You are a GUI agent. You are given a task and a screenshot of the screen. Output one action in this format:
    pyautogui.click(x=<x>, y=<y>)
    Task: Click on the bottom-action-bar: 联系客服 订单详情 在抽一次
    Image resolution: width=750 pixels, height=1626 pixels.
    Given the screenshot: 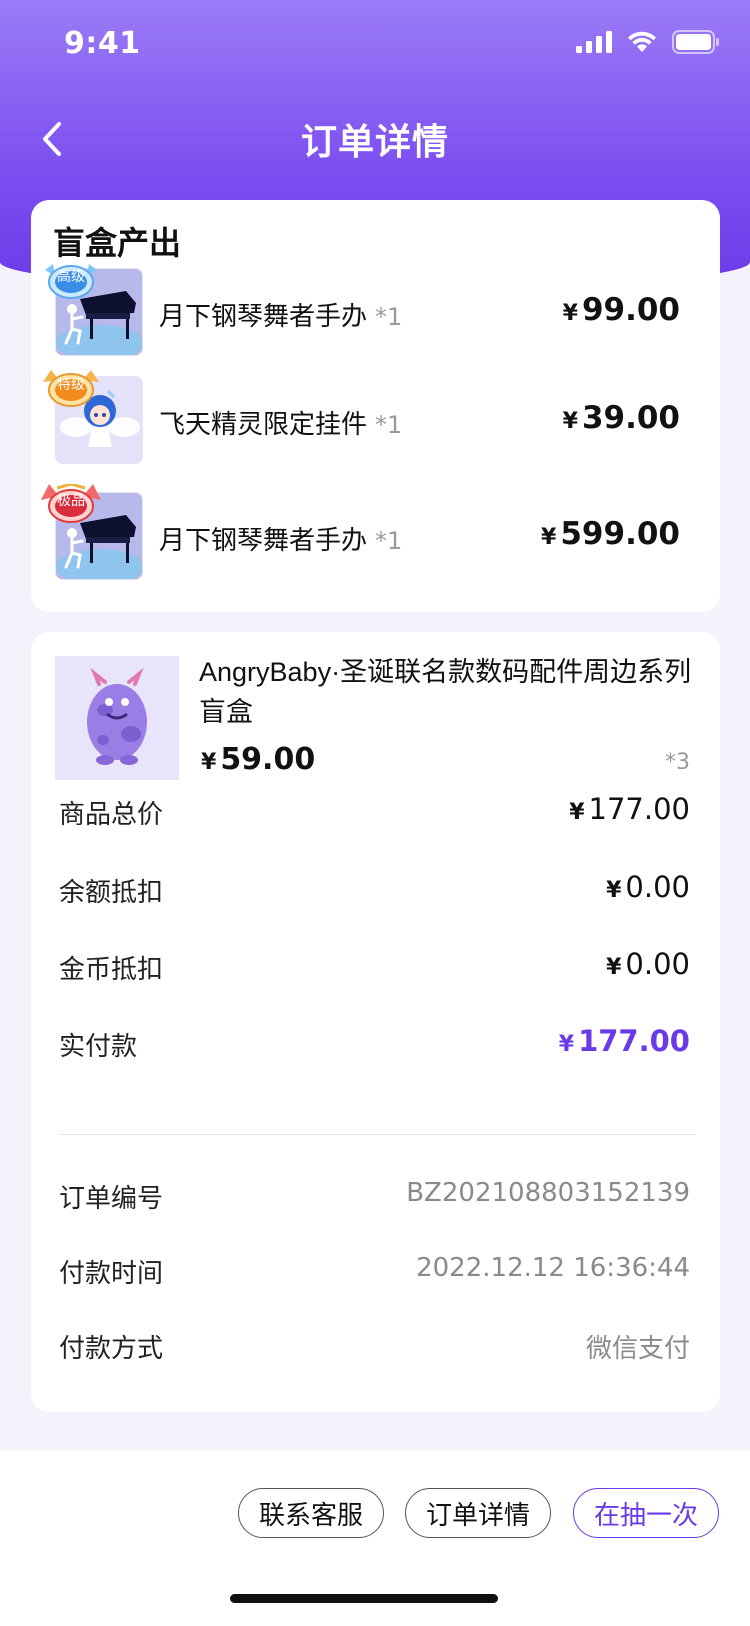 What is the action you would take?
    pyautogui.click(x=375, y=1538)
    